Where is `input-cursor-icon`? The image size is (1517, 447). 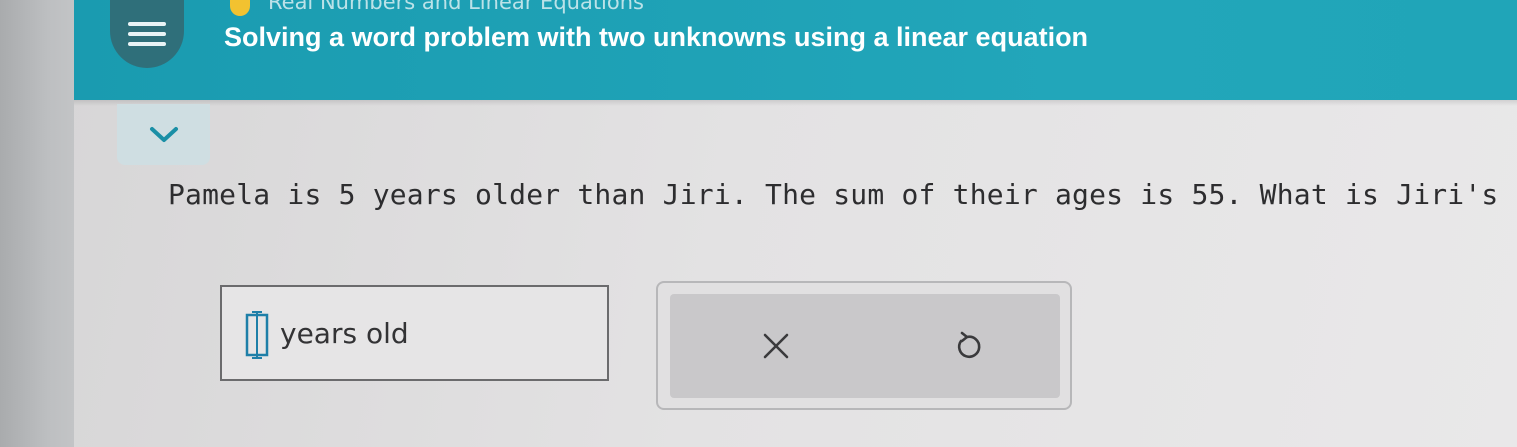
input-cursor-icon is located at coordinates (257, 335).